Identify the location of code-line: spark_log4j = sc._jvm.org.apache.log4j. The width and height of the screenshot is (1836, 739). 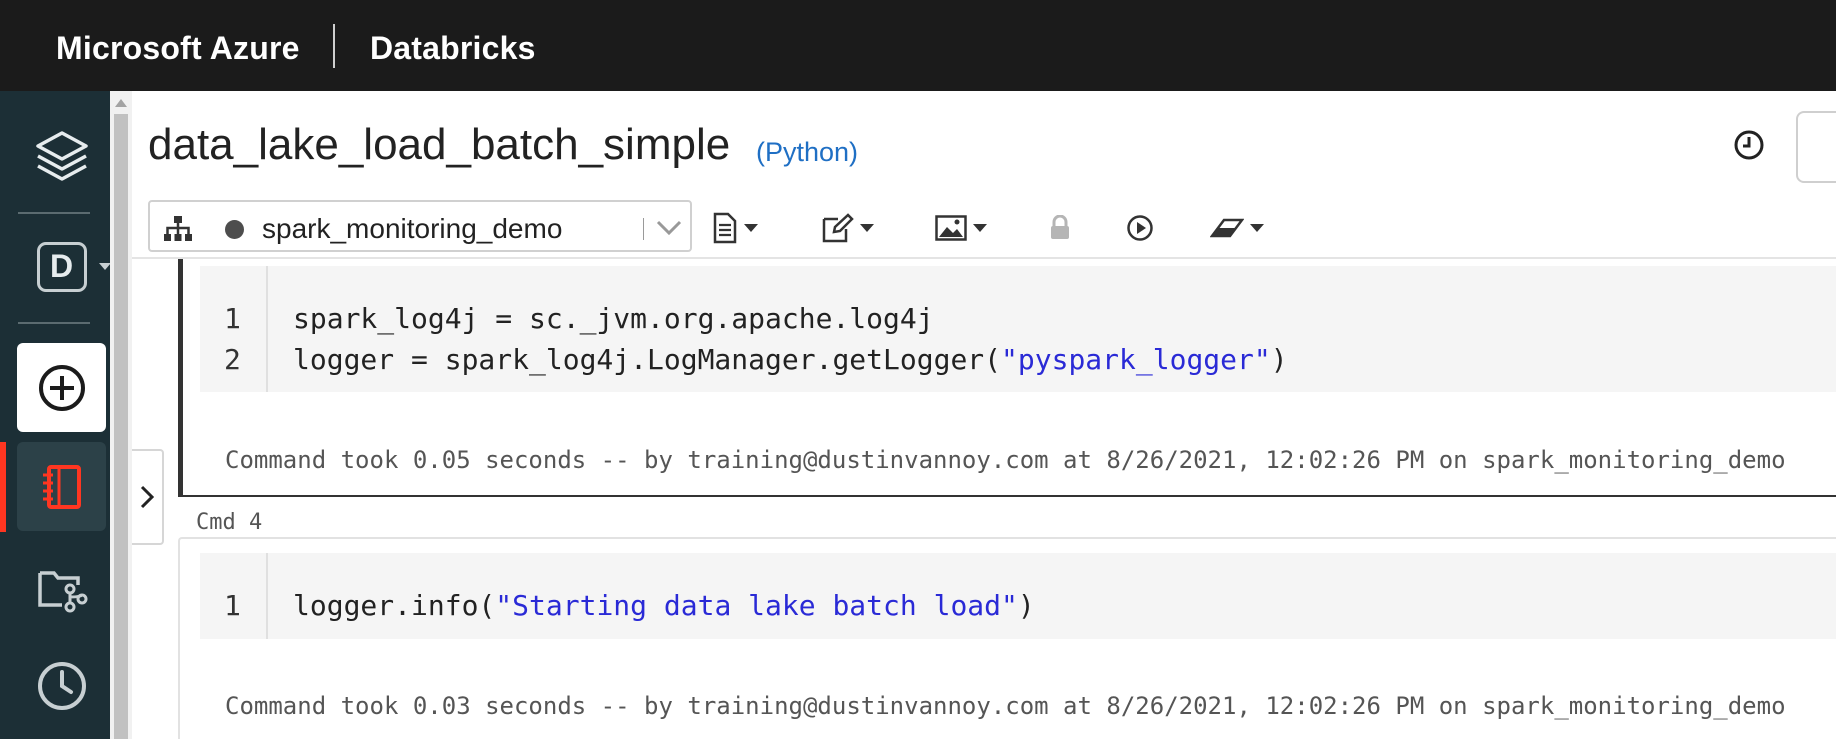
(613, 318).